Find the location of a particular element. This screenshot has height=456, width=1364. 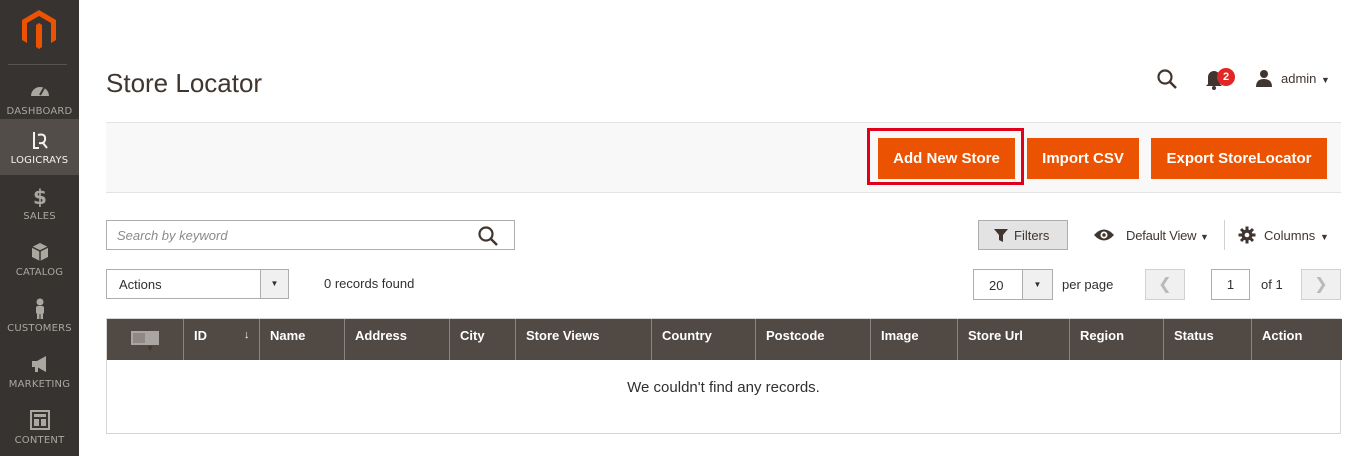

sidebar-item-logicrays: LOGICRAYS is located at coordinates (39, 147).